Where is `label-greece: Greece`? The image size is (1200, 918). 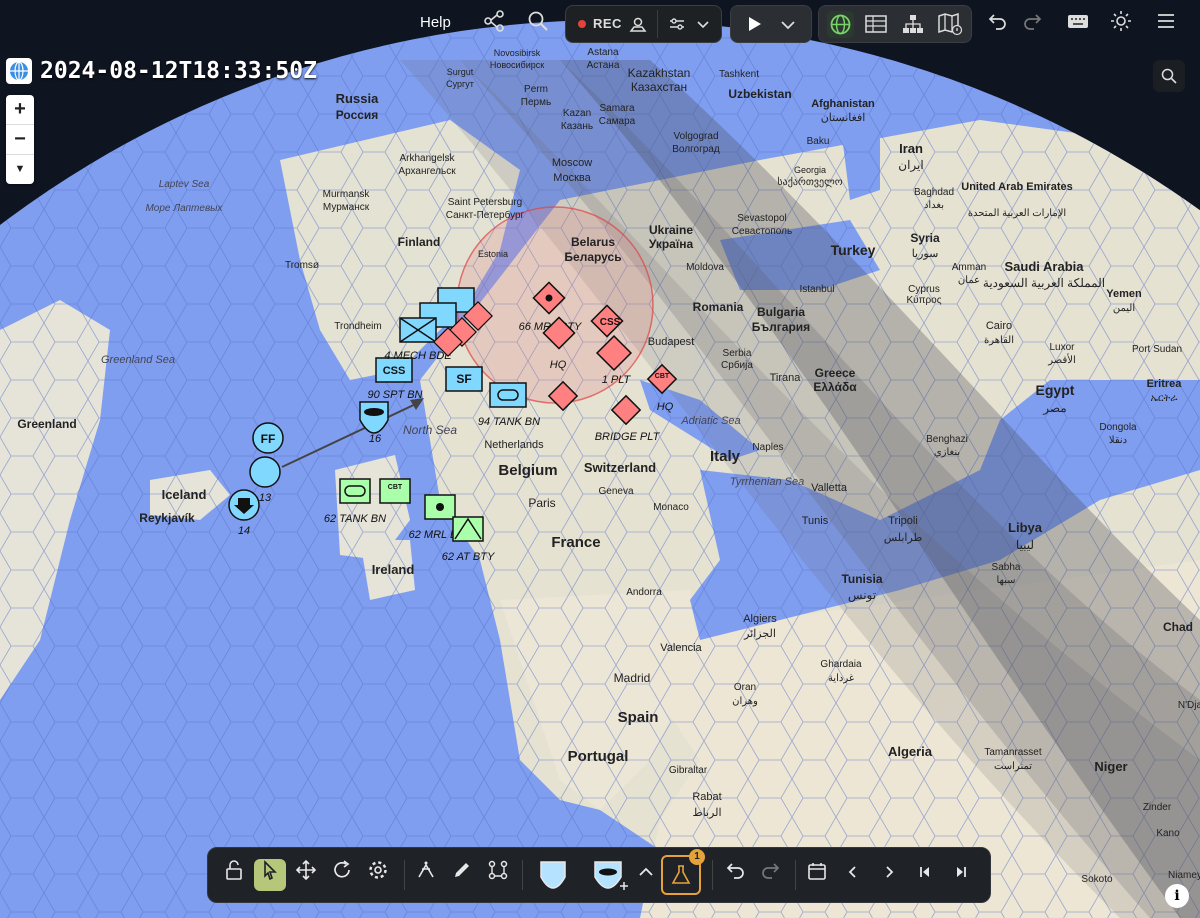
label-greece: Greece is located at coordinates (835, 373).